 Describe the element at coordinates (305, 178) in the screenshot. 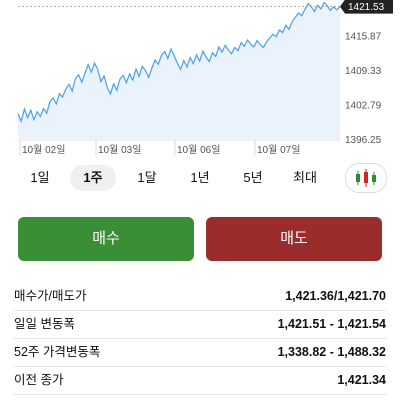

I see `tab-range-5: 최대` at that location.